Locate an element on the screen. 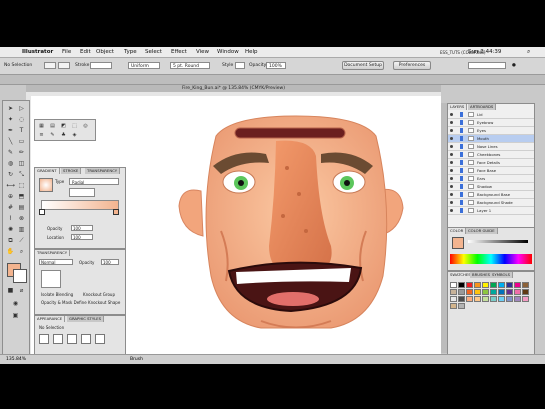 The width and height of the screenshot is (545, 409). eraser-tool-icon: ◫ is located at coordinates (21, 163).